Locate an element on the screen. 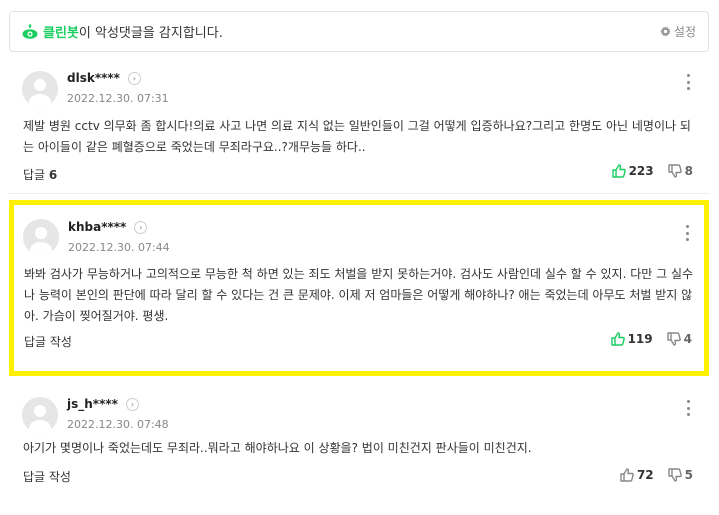 Image resolution: width=719 pixels, height=515 pixels. nickname-text: khba**** is located at coordinates (97, 227).